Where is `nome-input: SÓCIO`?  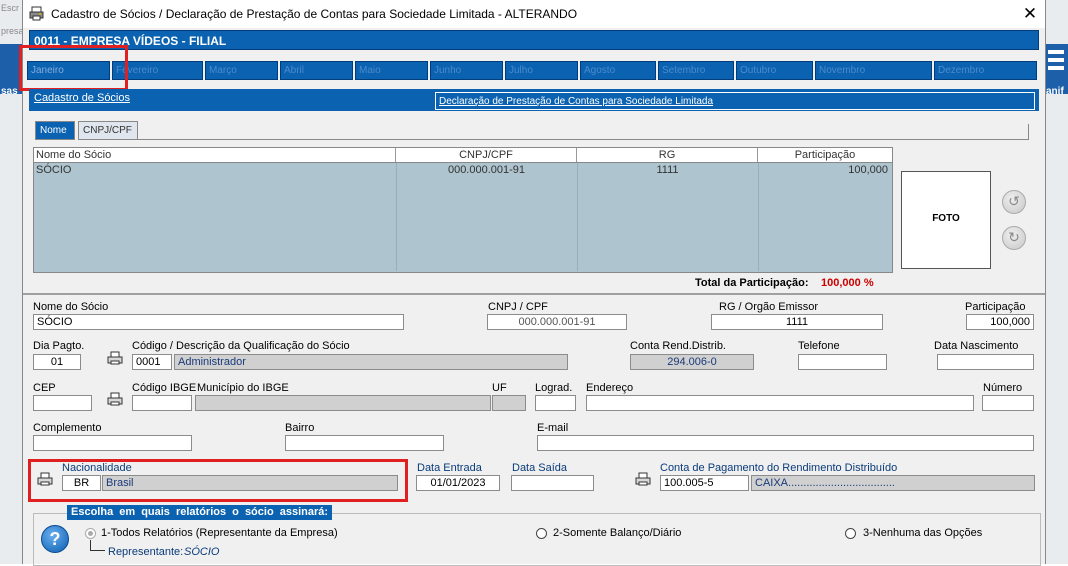
nome-input: SÓCIO is located at coordinates (218, 322).